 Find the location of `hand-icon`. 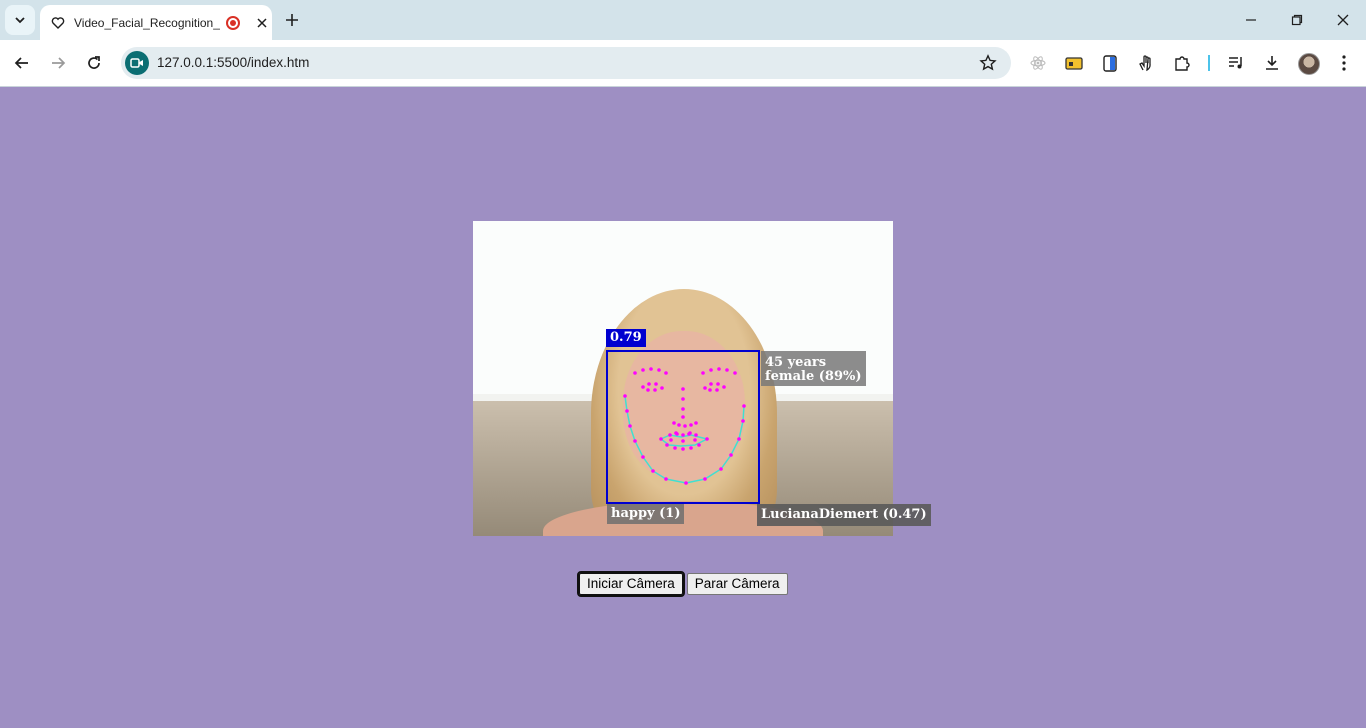

hand-icon is located at coordinates (1146, 63).